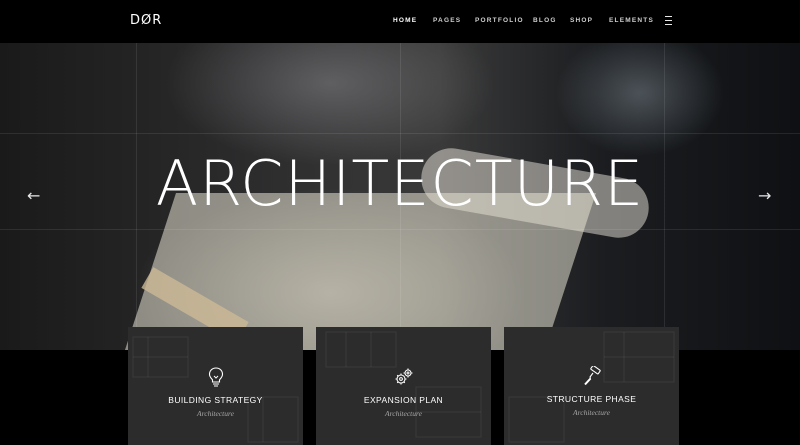 The height and width of the screenshot is (445, 800). Describe the element at coordinates (400, 183) in the screenshot. I see `hero-title: ARCHITECTURE` at that location.